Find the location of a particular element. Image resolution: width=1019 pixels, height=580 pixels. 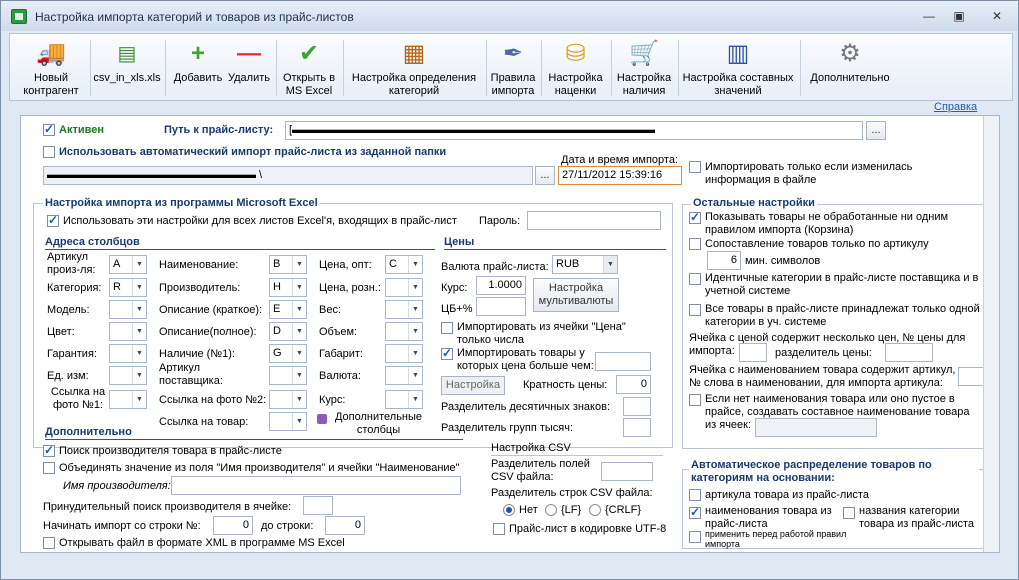

currency-select: RUB ▼ is located at coordinates (585, 264).